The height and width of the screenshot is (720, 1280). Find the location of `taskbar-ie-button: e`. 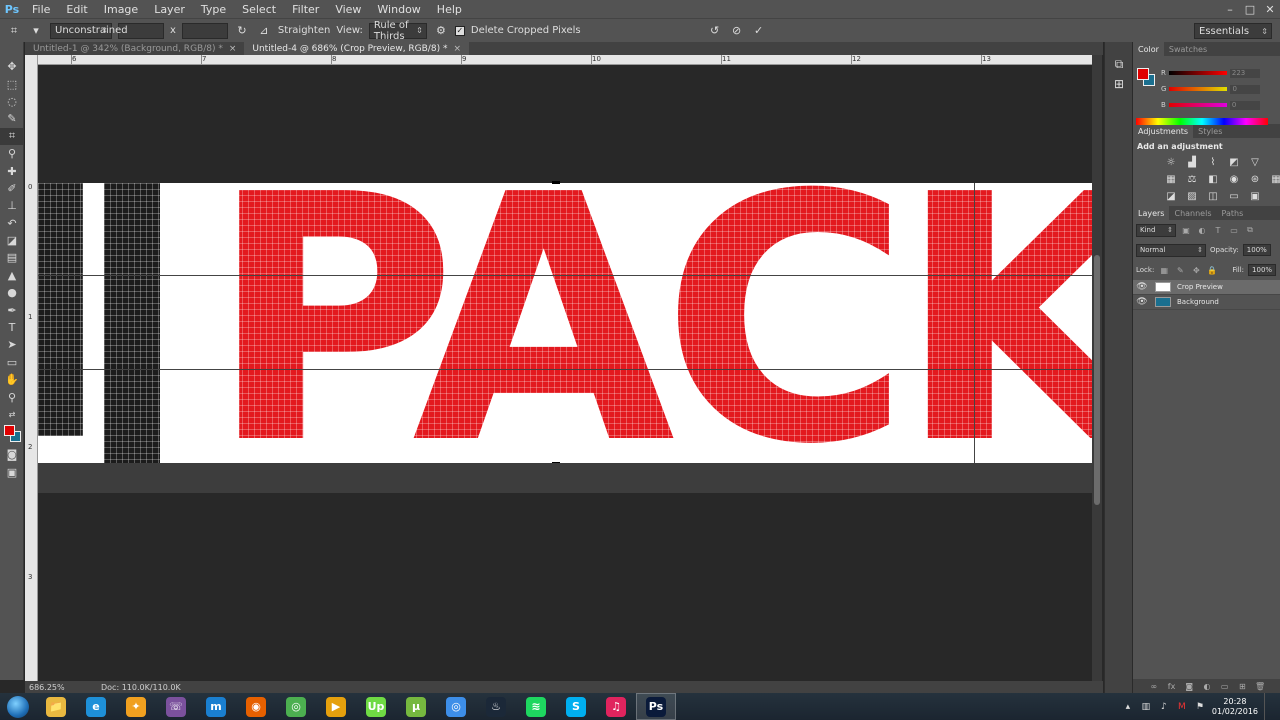

taskbar-ie-button: e is located at coordinates (96, 706).